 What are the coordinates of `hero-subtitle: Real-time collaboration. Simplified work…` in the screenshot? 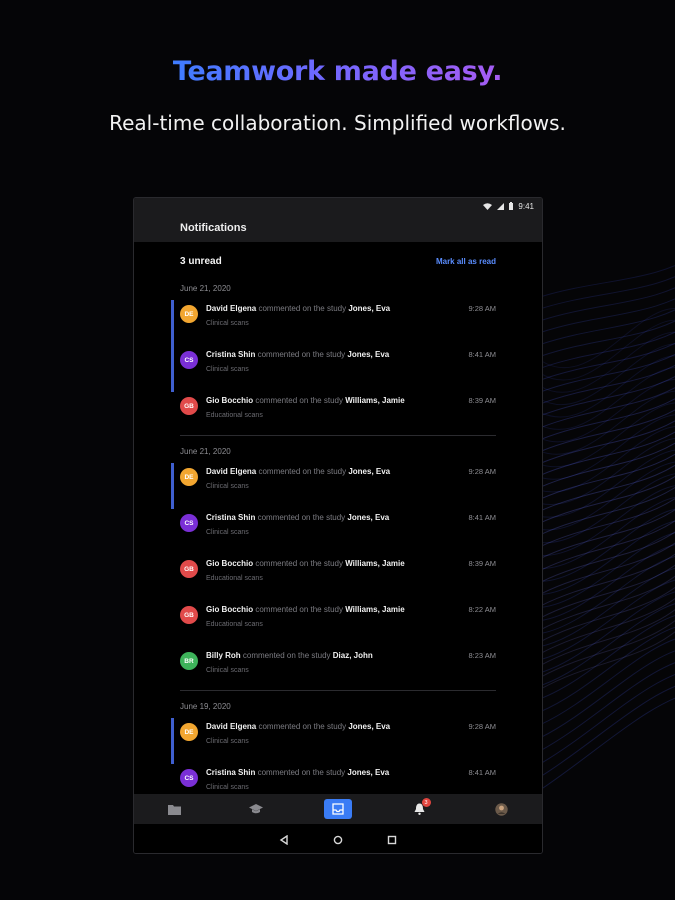 It's located at (337, 123).